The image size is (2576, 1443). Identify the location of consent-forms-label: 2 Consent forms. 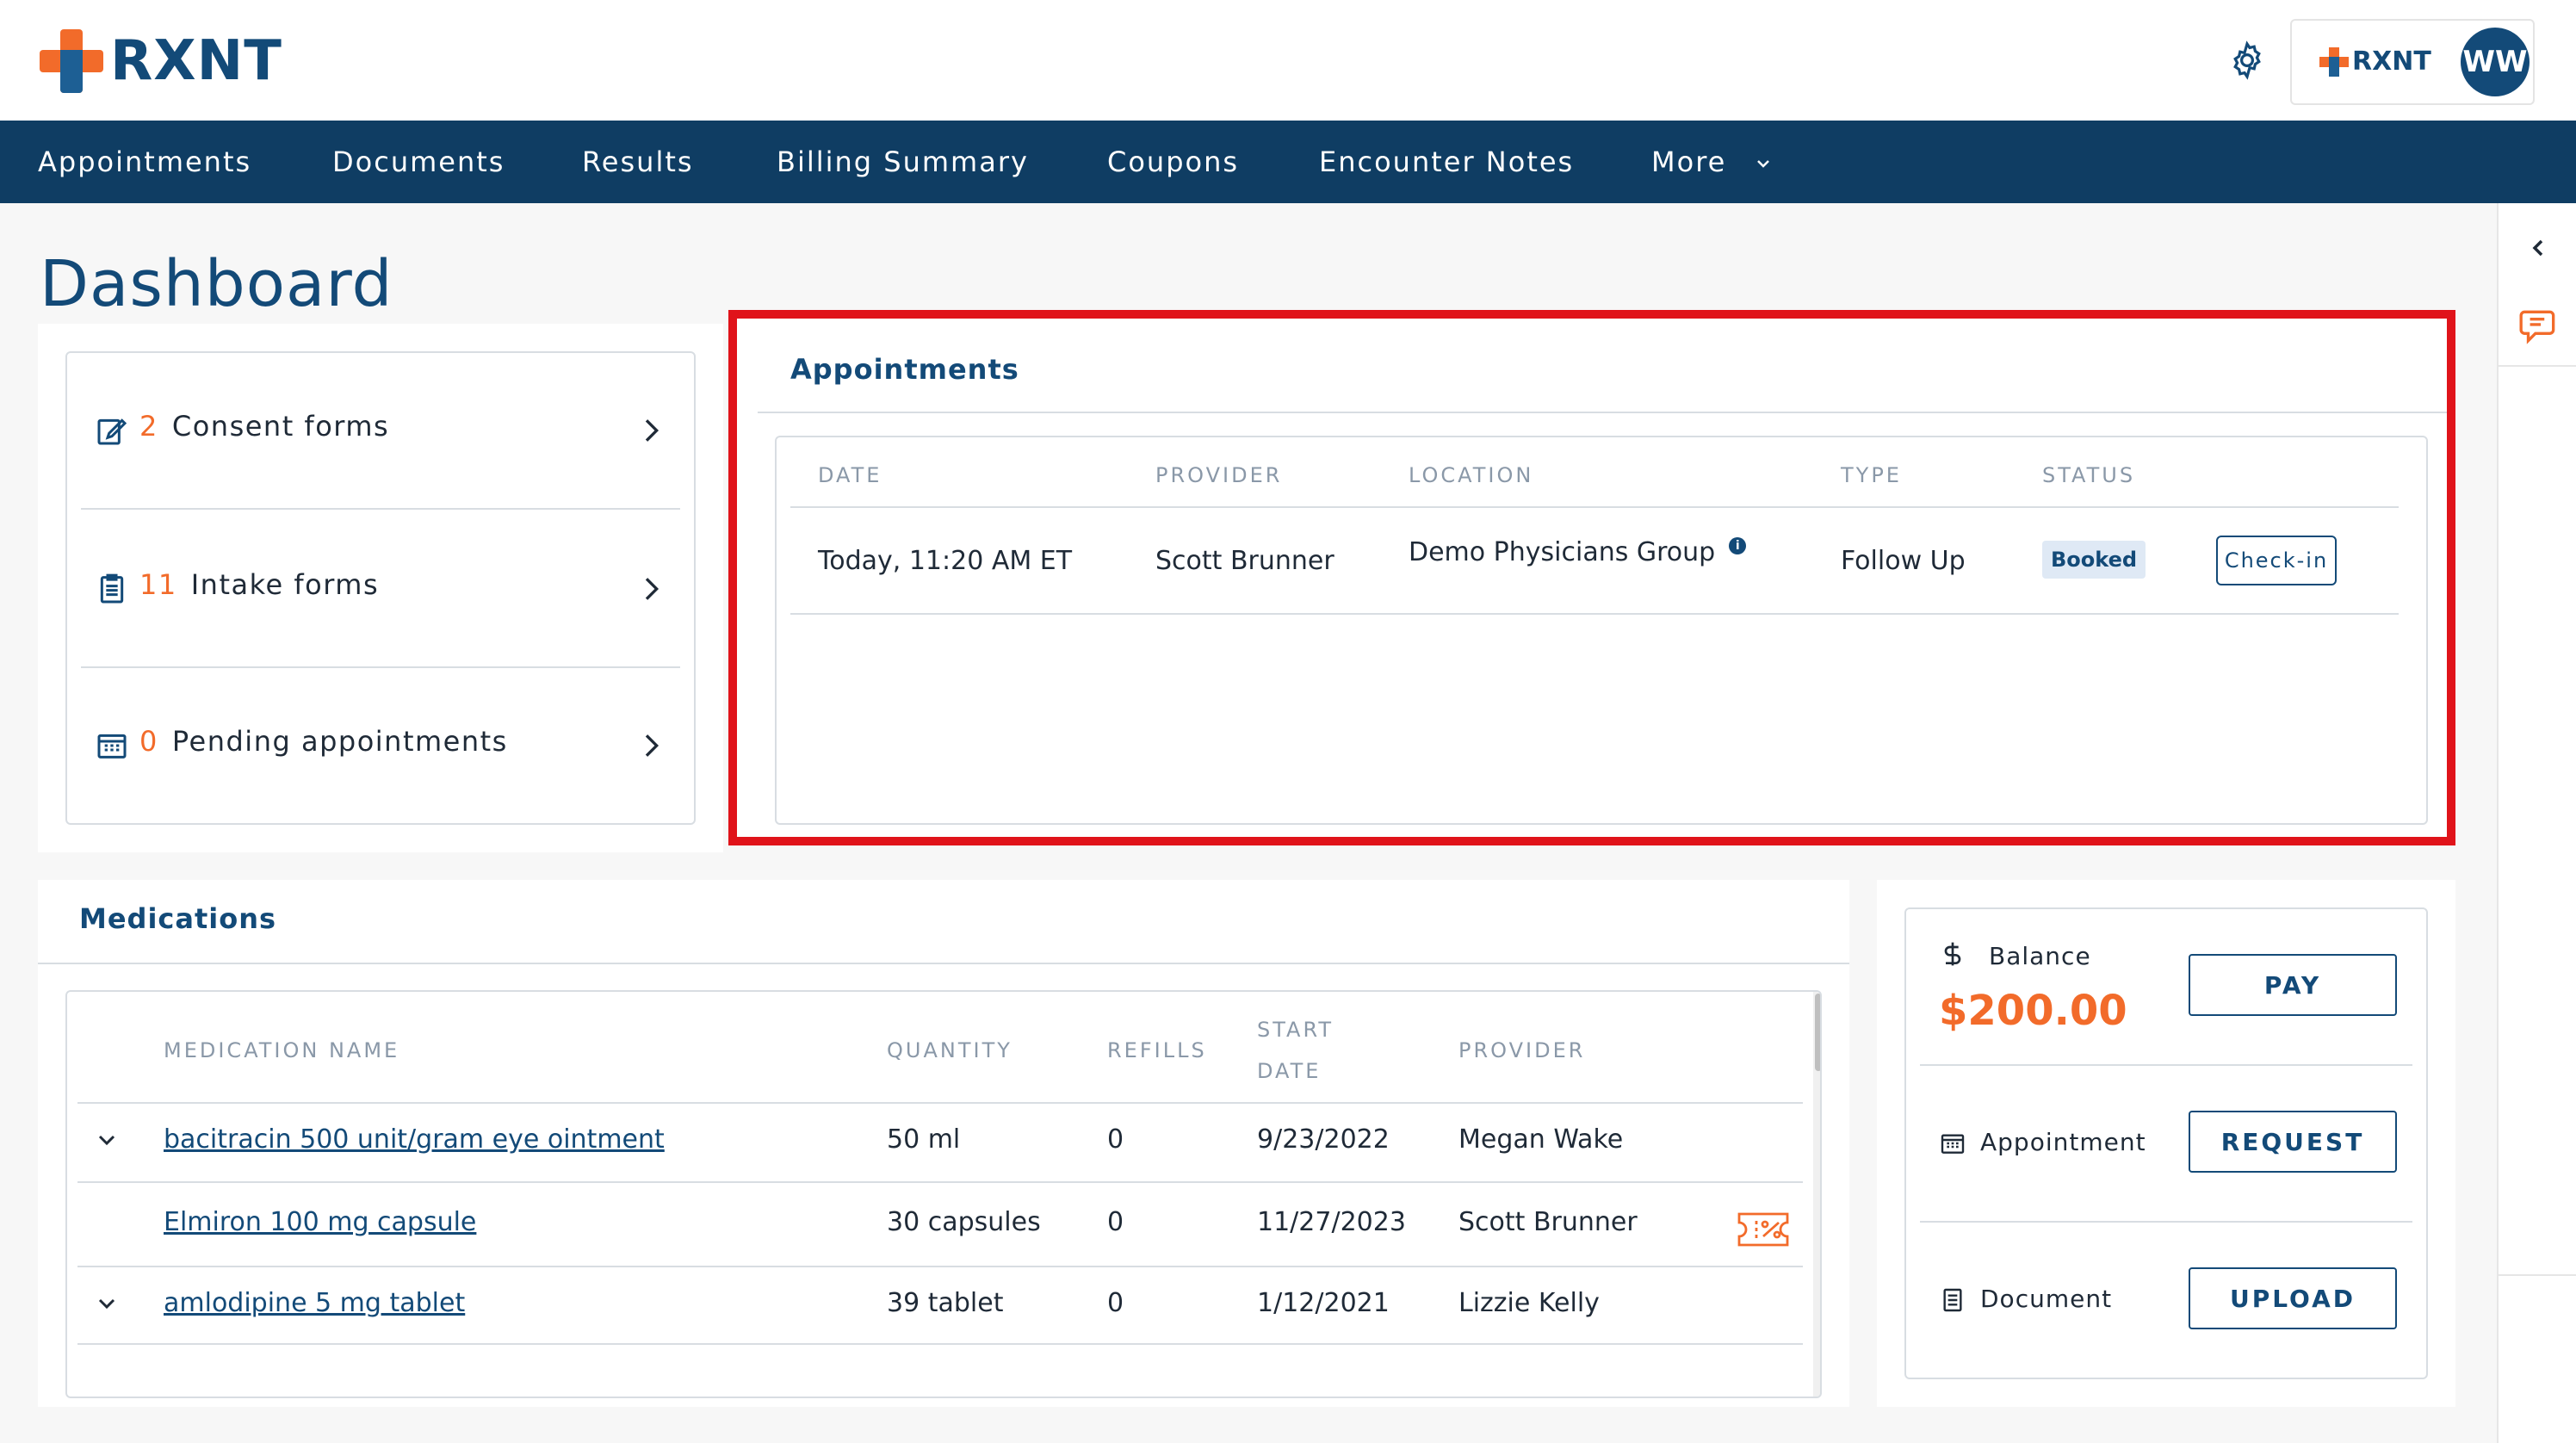
(264, 426).